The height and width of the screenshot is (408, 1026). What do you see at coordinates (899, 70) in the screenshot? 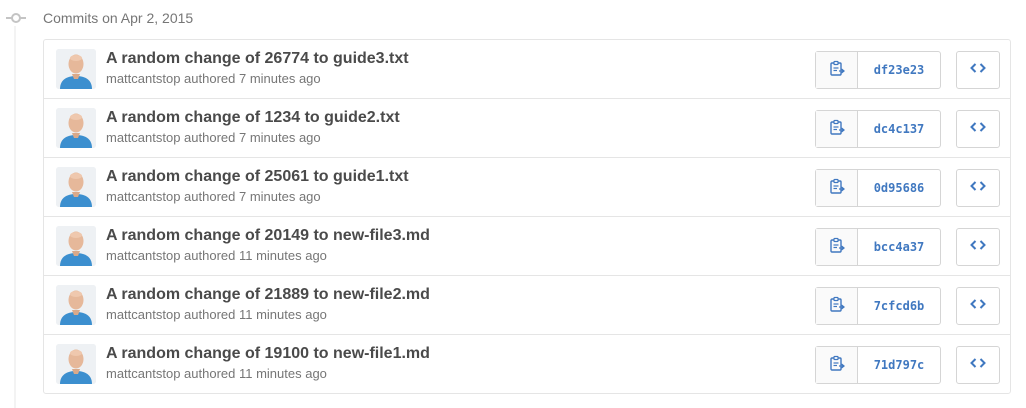
I see `commit-sha-link: df23e23` at bounding box center [899, 70].